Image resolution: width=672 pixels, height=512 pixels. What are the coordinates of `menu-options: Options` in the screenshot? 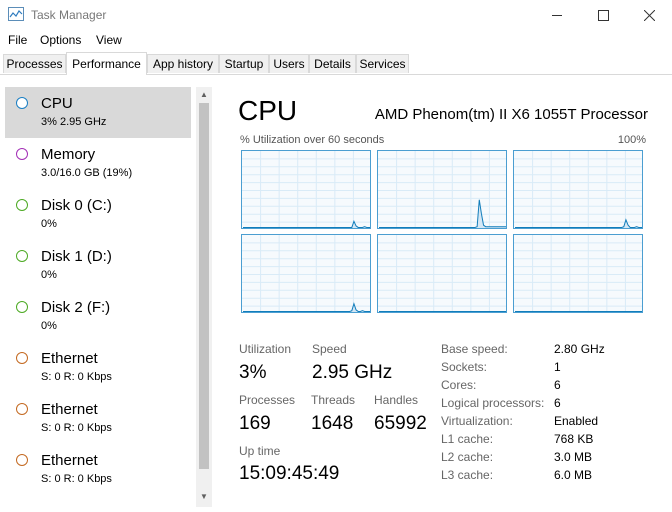 It's located at (60, 40).